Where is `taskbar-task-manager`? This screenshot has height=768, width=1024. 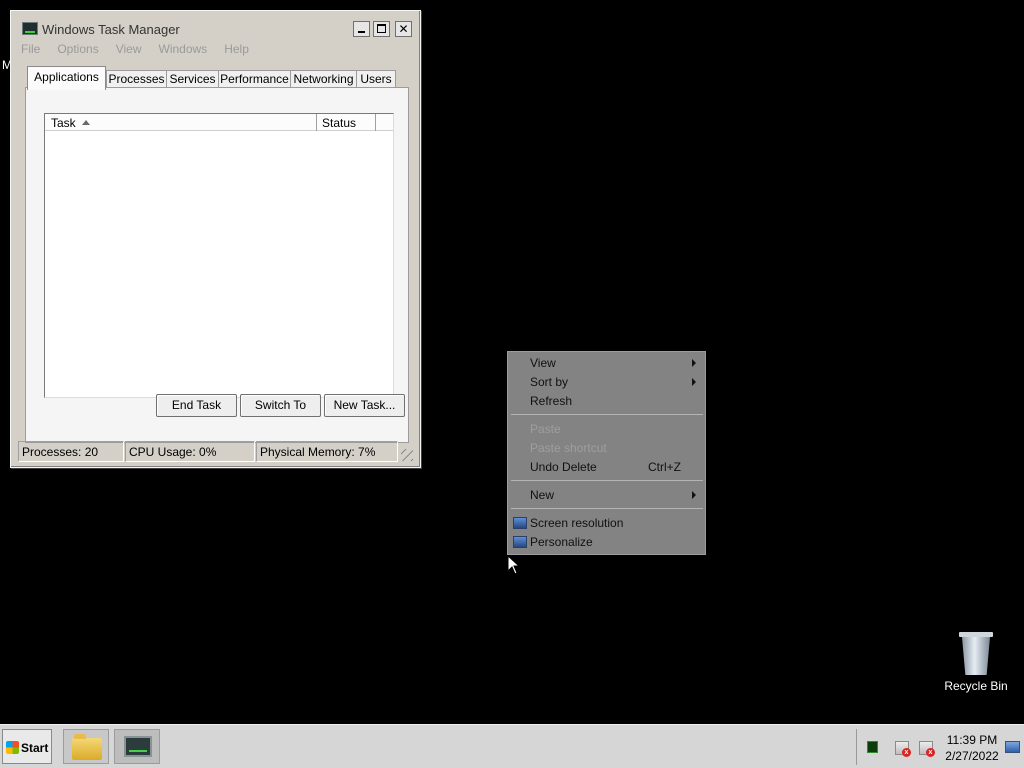 taskbar-task-manager is located at coordinates (137, 746).